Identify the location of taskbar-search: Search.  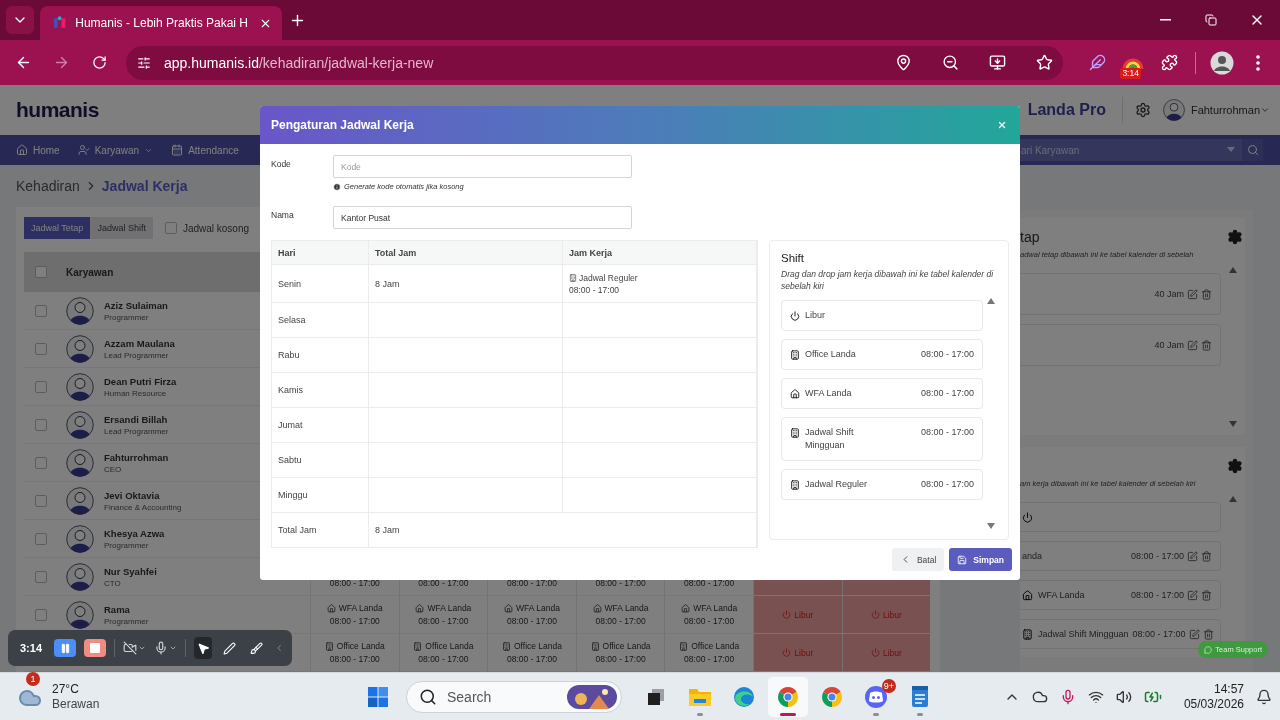
(514, 696).